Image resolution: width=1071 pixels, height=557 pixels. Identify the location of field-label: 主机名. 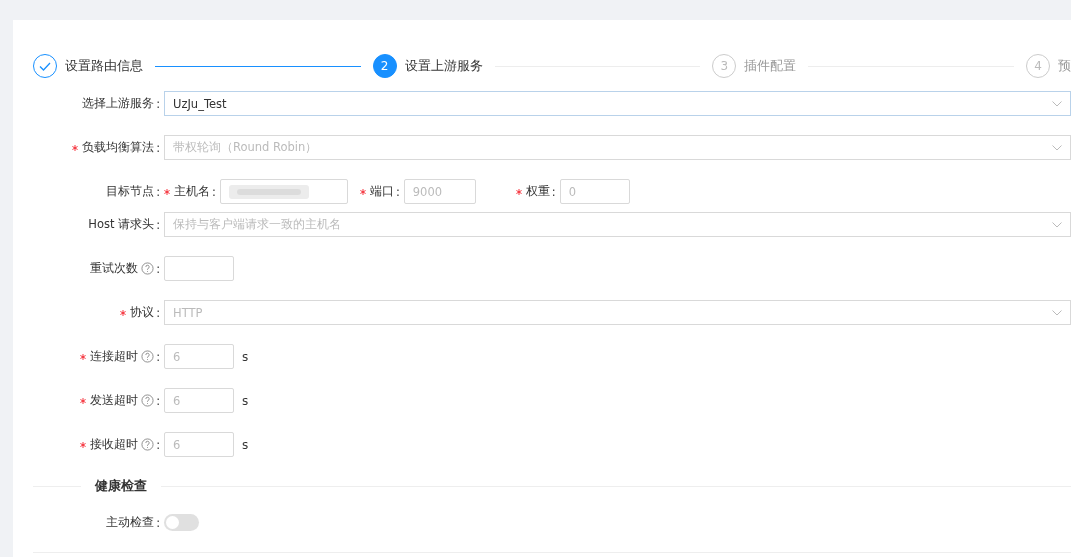
(192, 191).